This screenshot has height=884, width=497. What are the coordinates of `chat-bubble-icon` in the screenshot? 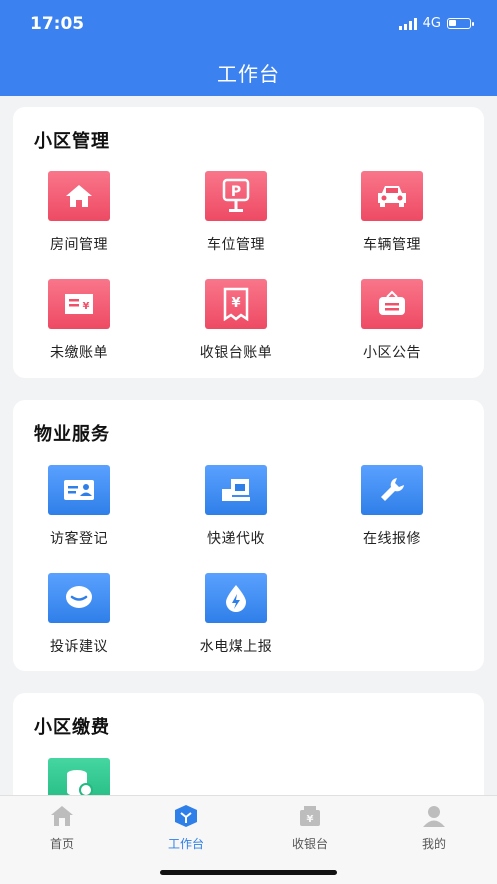 It's located at (79, 598).